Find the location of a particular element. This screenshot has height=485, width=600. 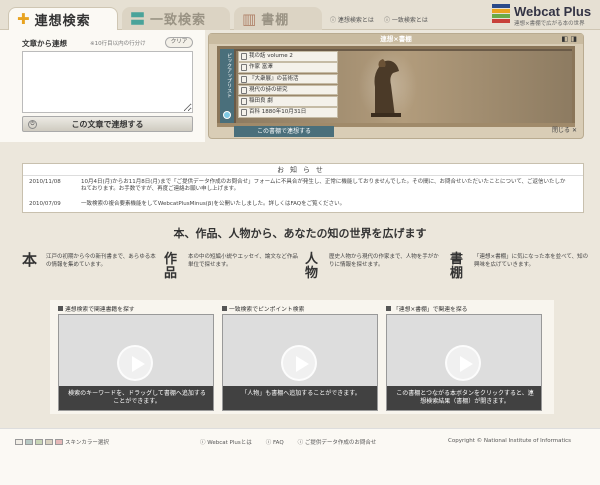

power-icon: ⏻ is located at coordinates (32, 124).